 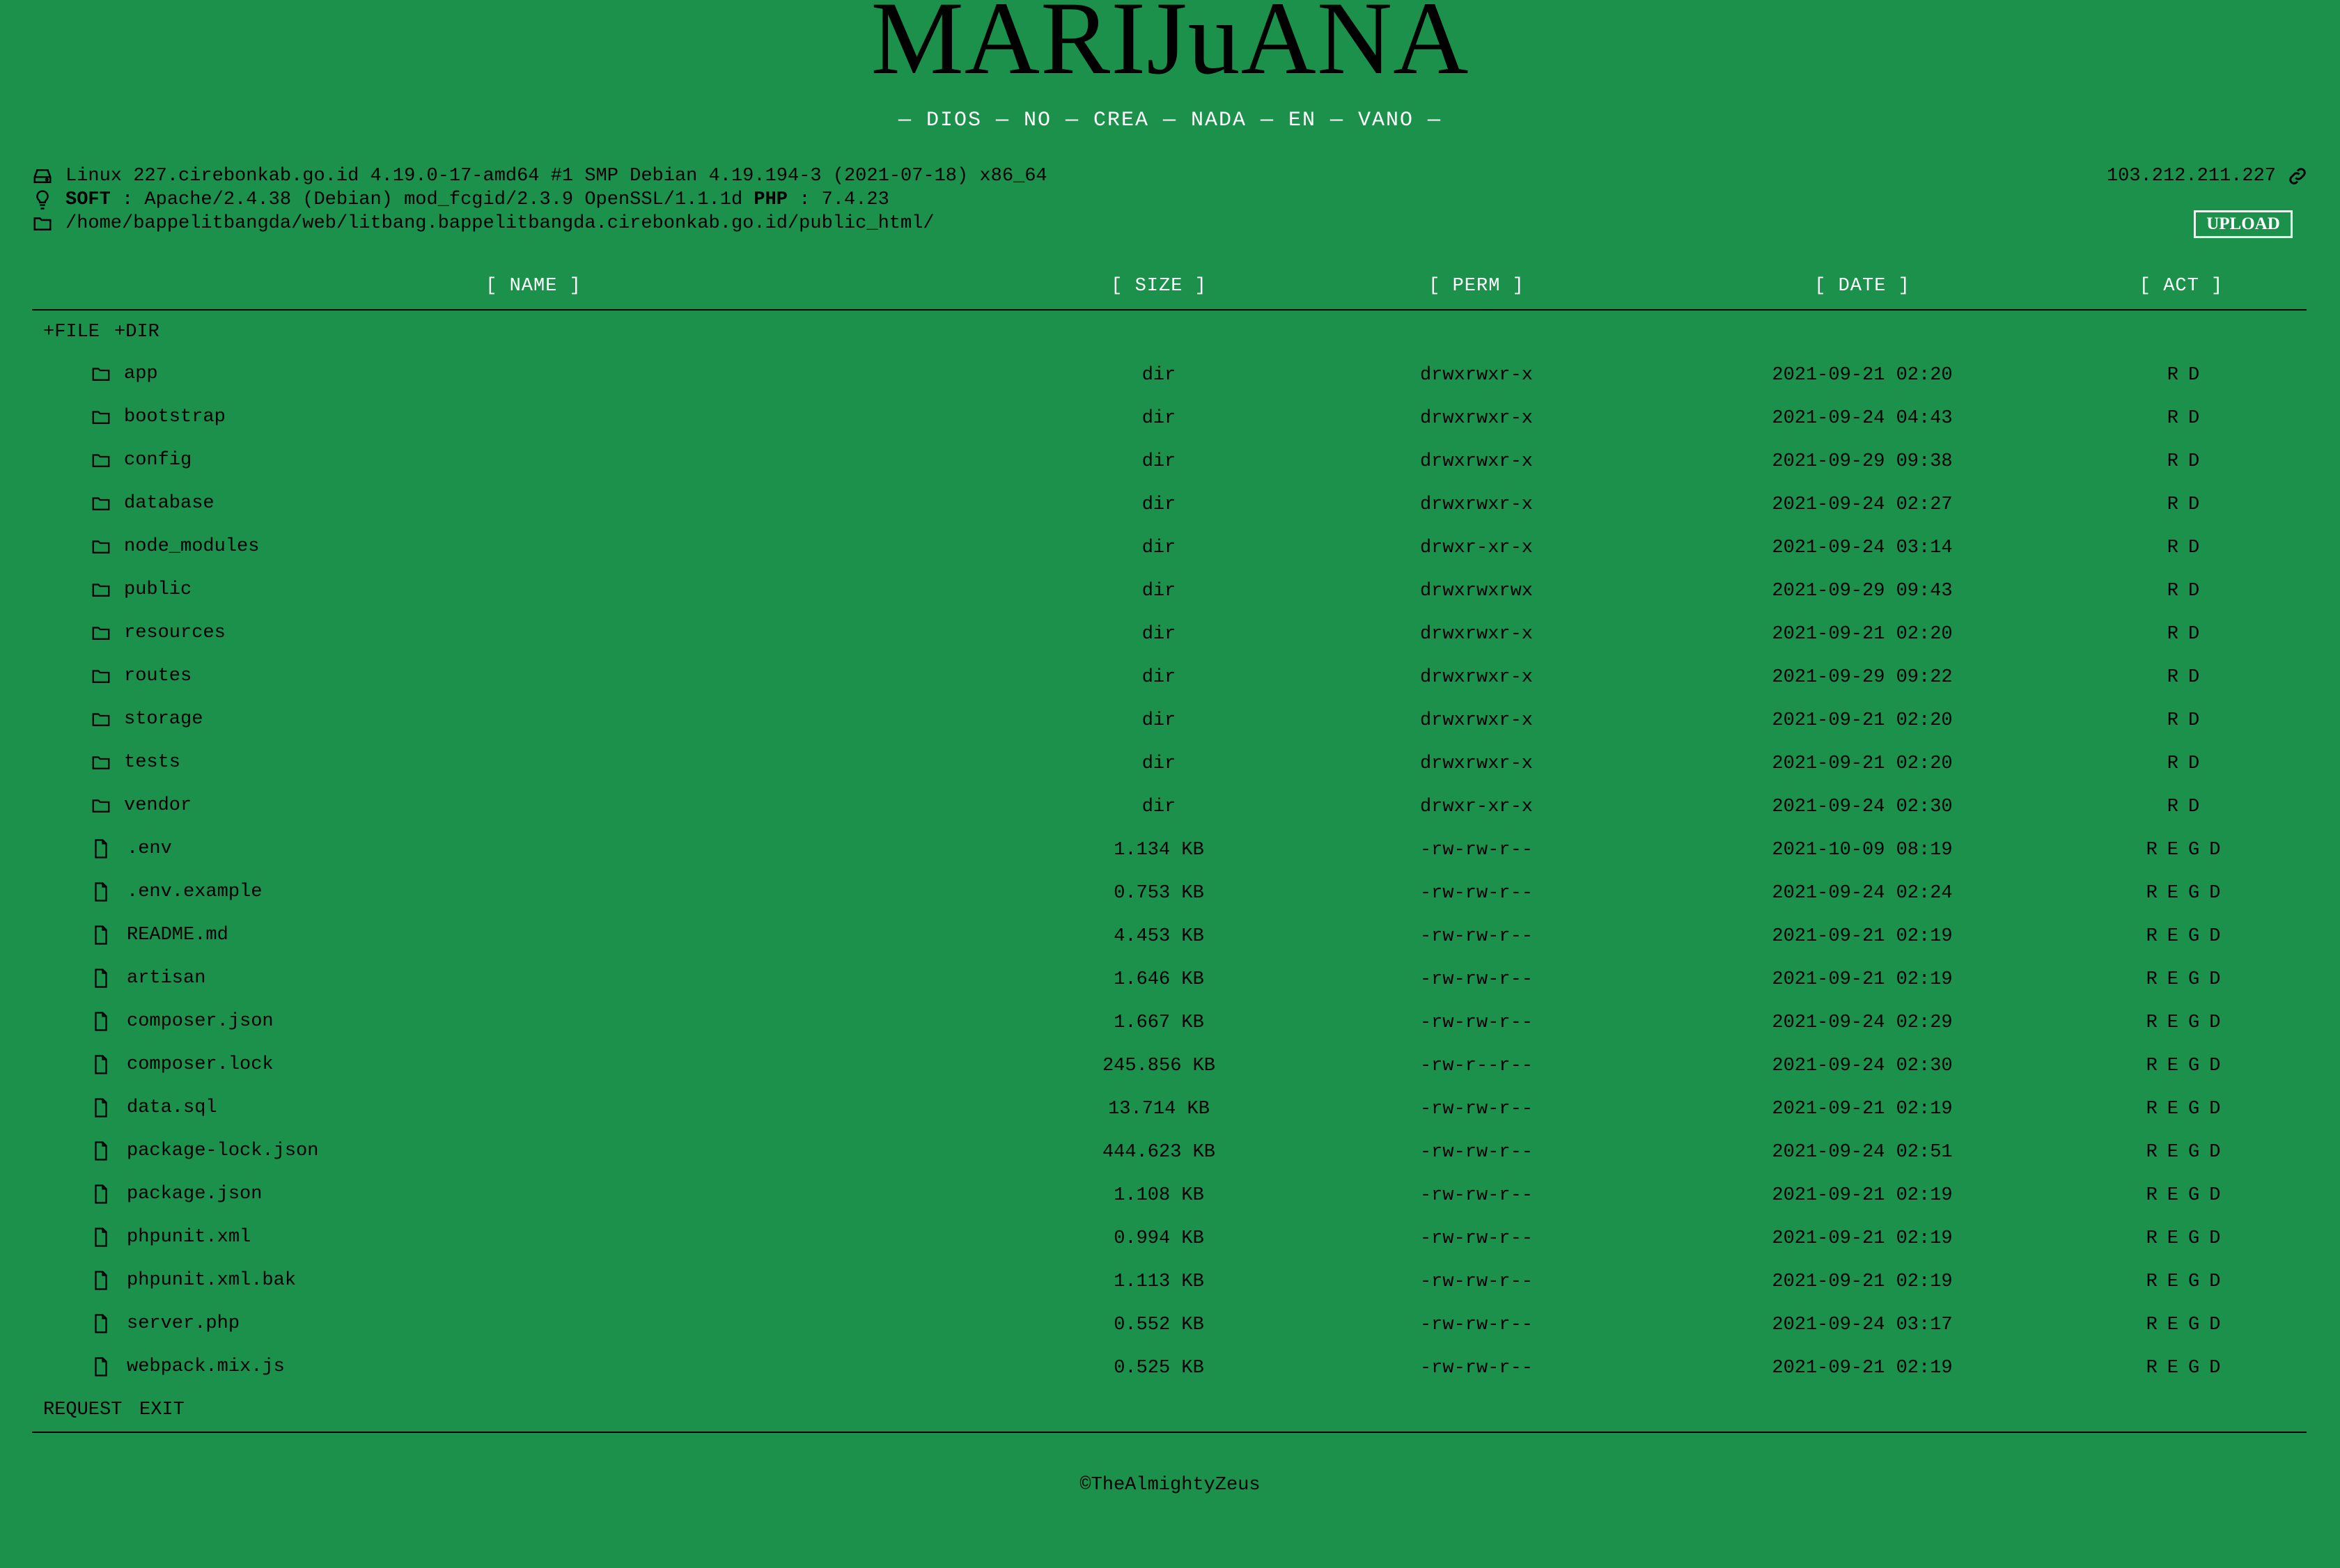 I want to click on entry-name-text: bootstrap, so click(x=175, y=417).